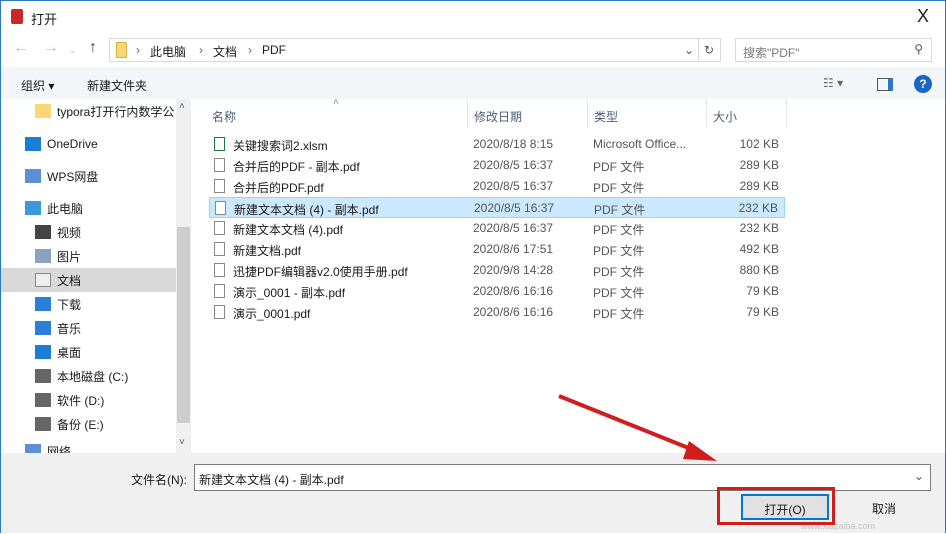 The image size is (946, 534). I want to click on arrow-head, so click(700, 451).